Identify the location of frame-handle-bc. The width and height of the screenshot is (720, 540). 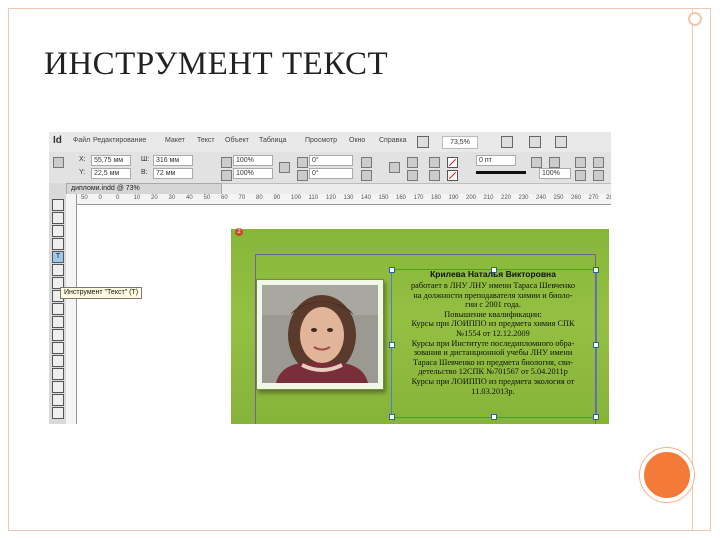
(494, 417).